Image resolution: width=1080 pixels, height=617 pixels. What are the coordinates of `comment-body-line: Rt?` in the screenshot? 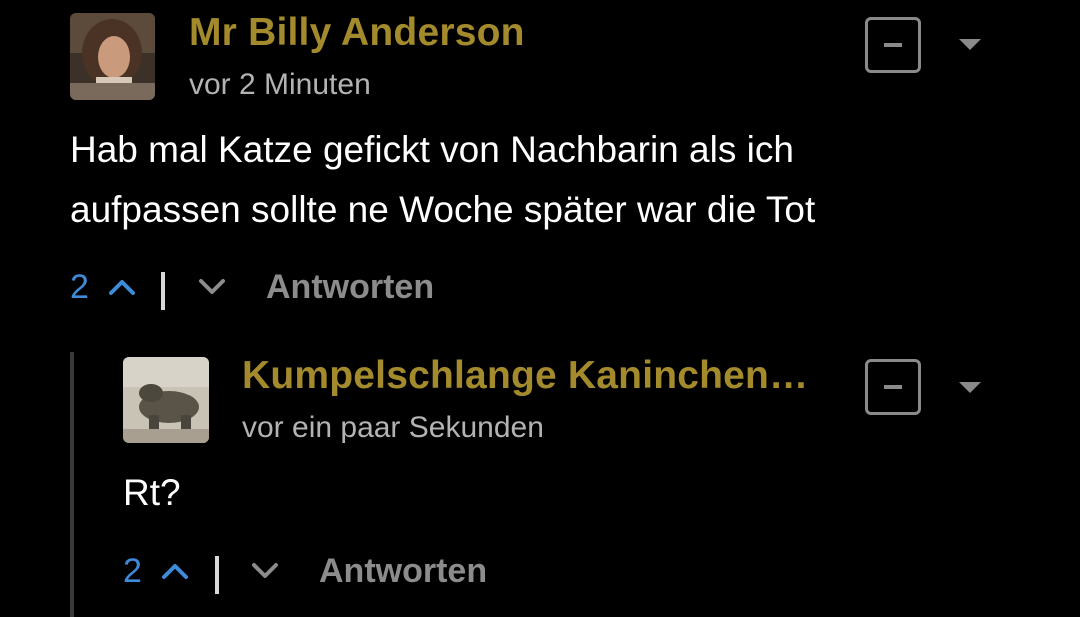 It's located at (152, 492).